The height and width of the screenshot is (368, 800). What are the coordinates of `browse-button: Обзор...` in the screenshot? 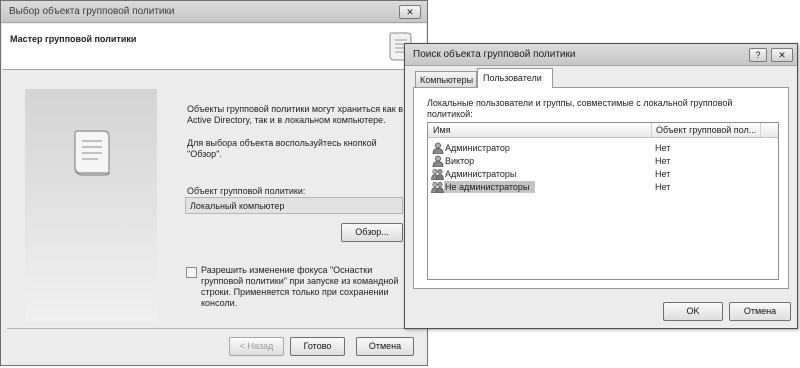 It's located at (372, 232).